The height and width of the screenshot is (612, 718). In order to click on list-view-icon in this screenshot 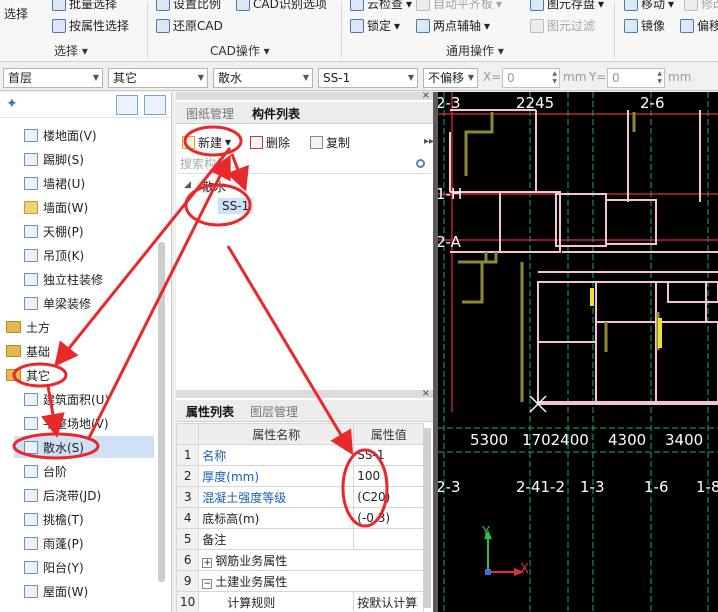, I will do `click(127, 105)`.